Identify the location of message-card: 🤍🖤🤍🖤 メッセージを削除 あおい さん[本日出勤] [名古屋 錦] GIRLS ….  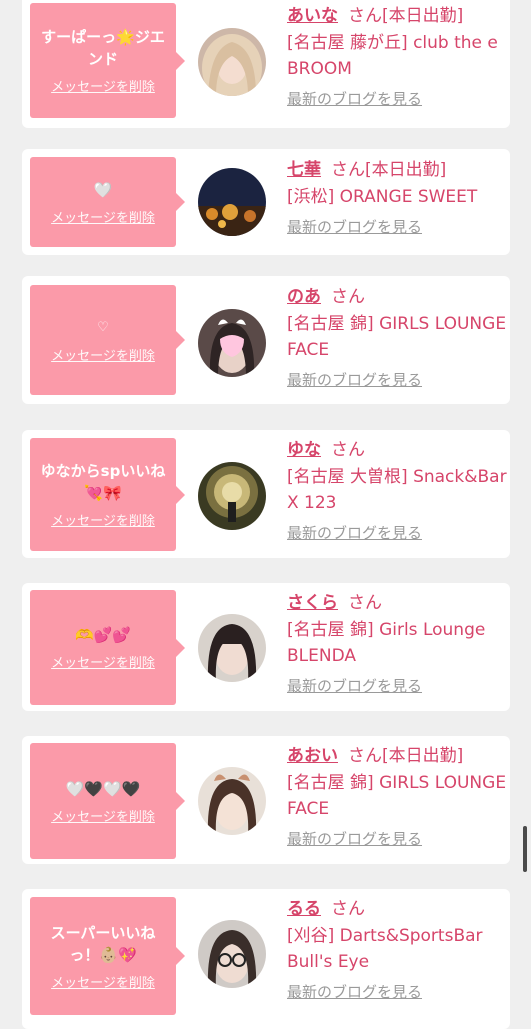
(266, 800).